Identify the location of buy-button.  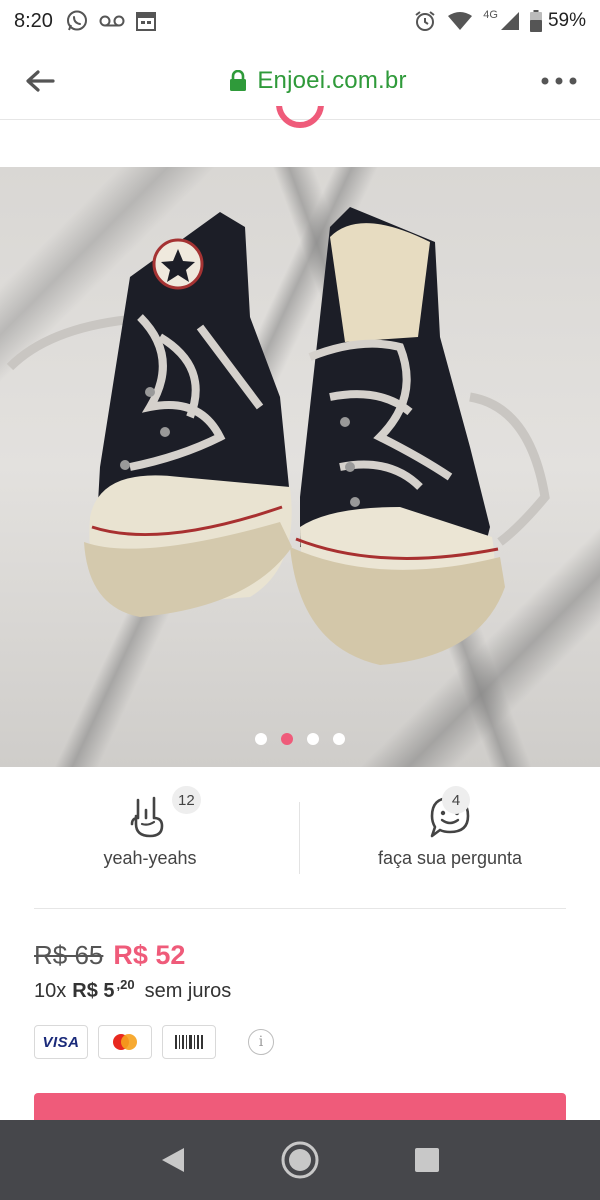
(300, 1108).